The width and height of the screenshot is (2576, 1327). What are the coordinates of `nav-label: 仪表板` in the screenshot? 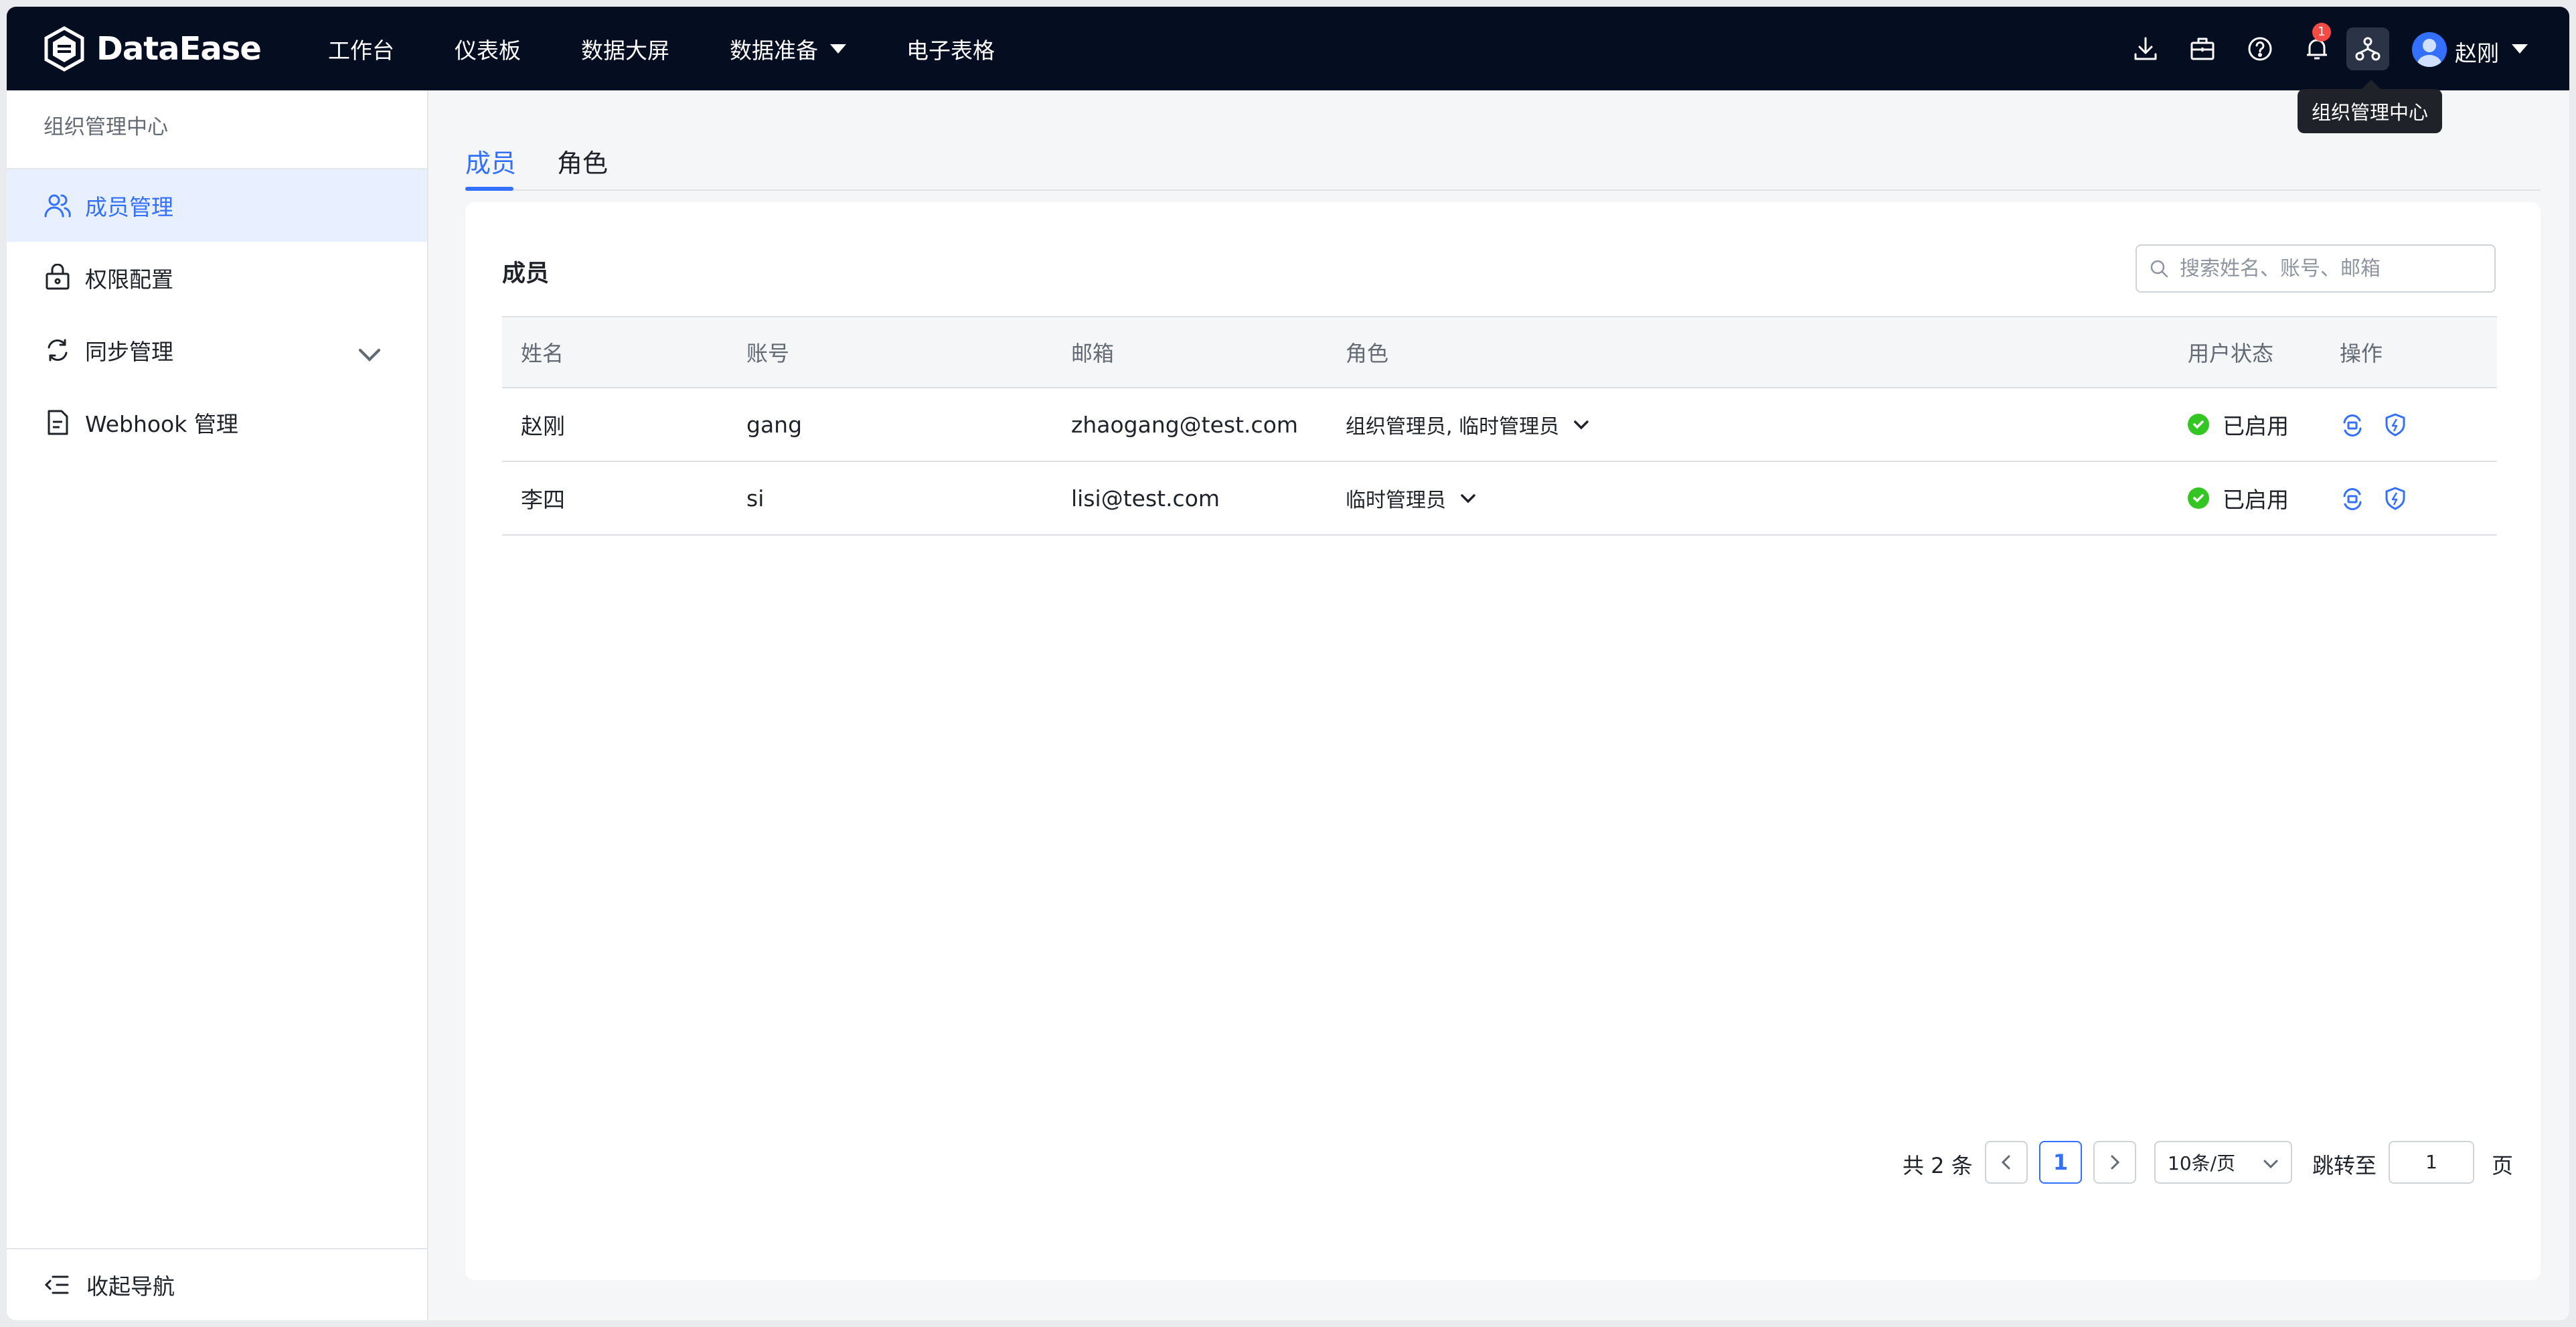 It's located at (488, 50).